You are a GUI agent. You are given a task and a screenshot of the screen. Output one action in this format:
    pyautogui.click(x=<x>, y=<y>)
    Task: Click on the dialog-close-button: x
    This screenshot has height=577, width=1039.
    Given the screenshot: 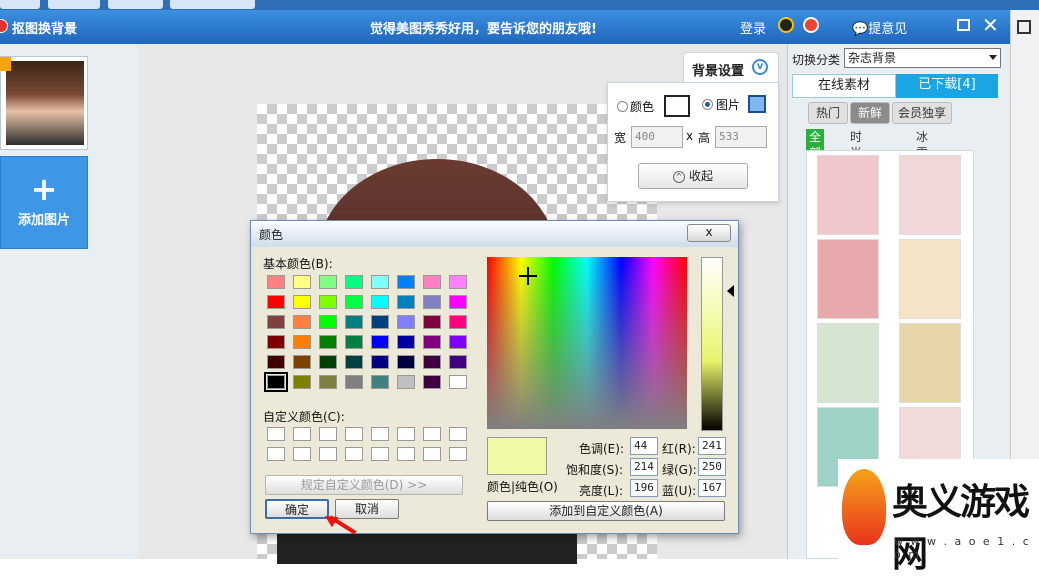 What is the action you would take?
    pyautogui.click(x=709, y=233)
    